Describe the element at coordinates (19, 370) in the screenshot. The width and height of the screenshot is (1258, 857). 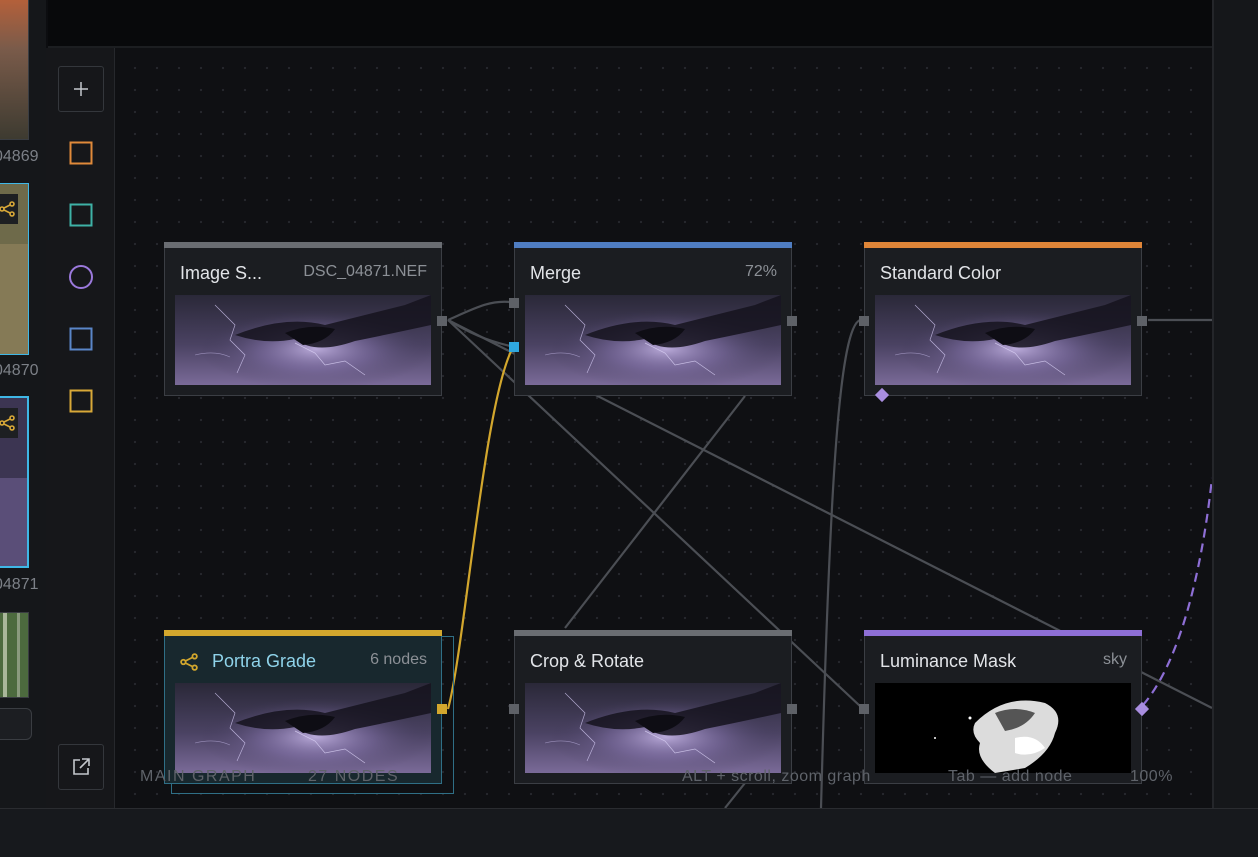
I see `filmstrip-label: 04870` at that location.